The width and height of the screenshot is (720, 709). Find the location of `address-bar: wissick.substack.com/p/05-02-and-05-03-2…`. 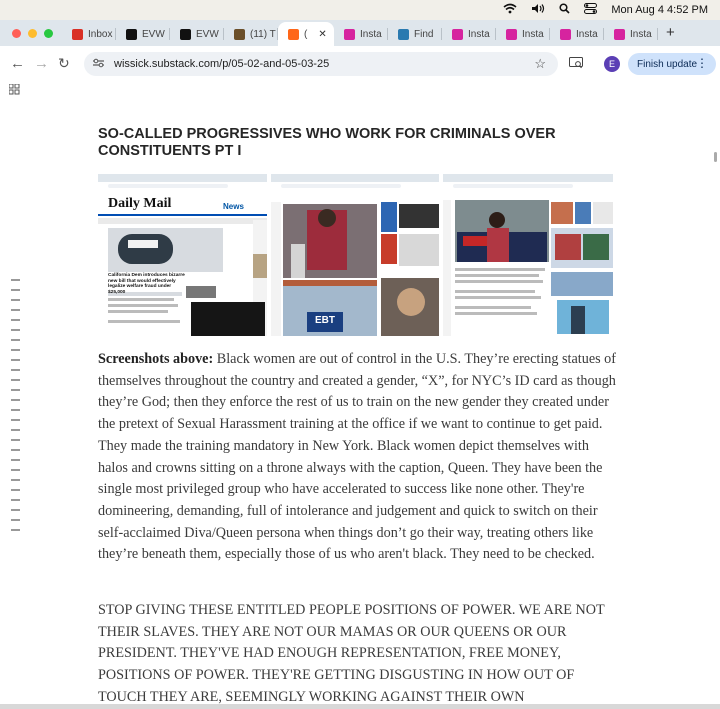

address-bar: wissick.substack.com/p/05-02-and-05-03-2… is located at coordinates (321, 64).